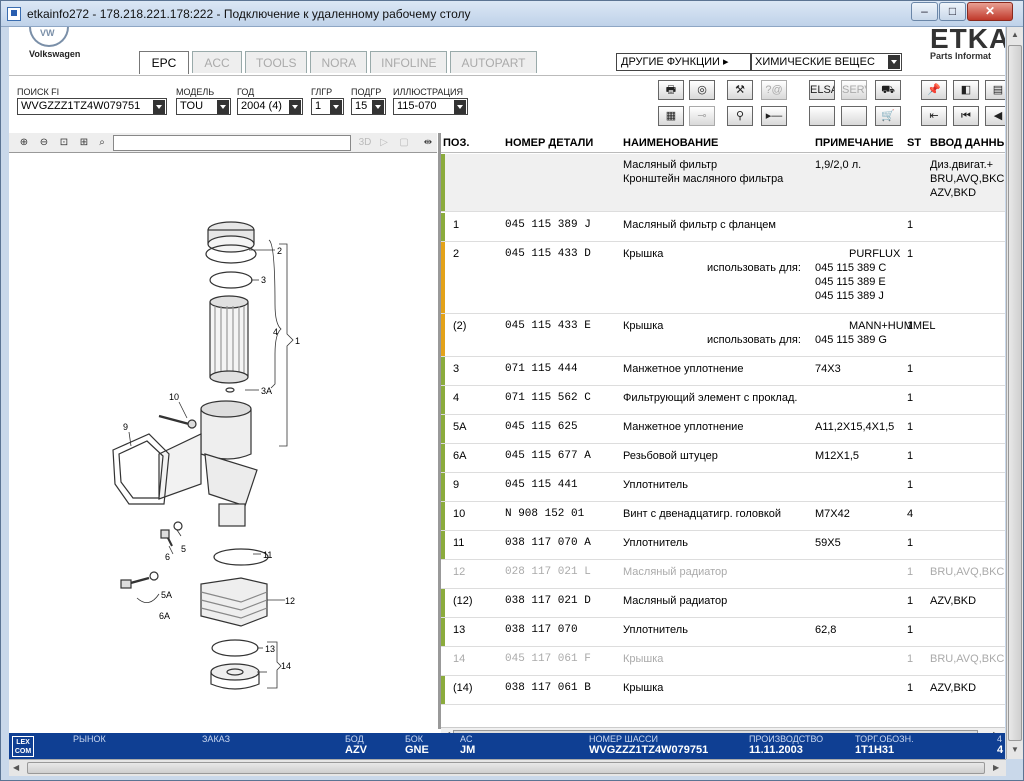 The width and height of the screenshot is (1024, 781). I want to click on zoom-fit-icon: ⊞, so click(84, 143).